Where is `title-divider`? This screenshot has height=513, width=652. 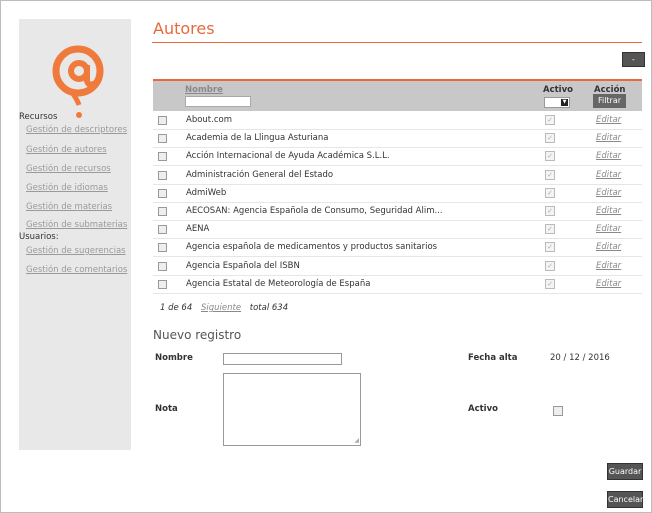 title-divider is located at coordinates (397, 42).